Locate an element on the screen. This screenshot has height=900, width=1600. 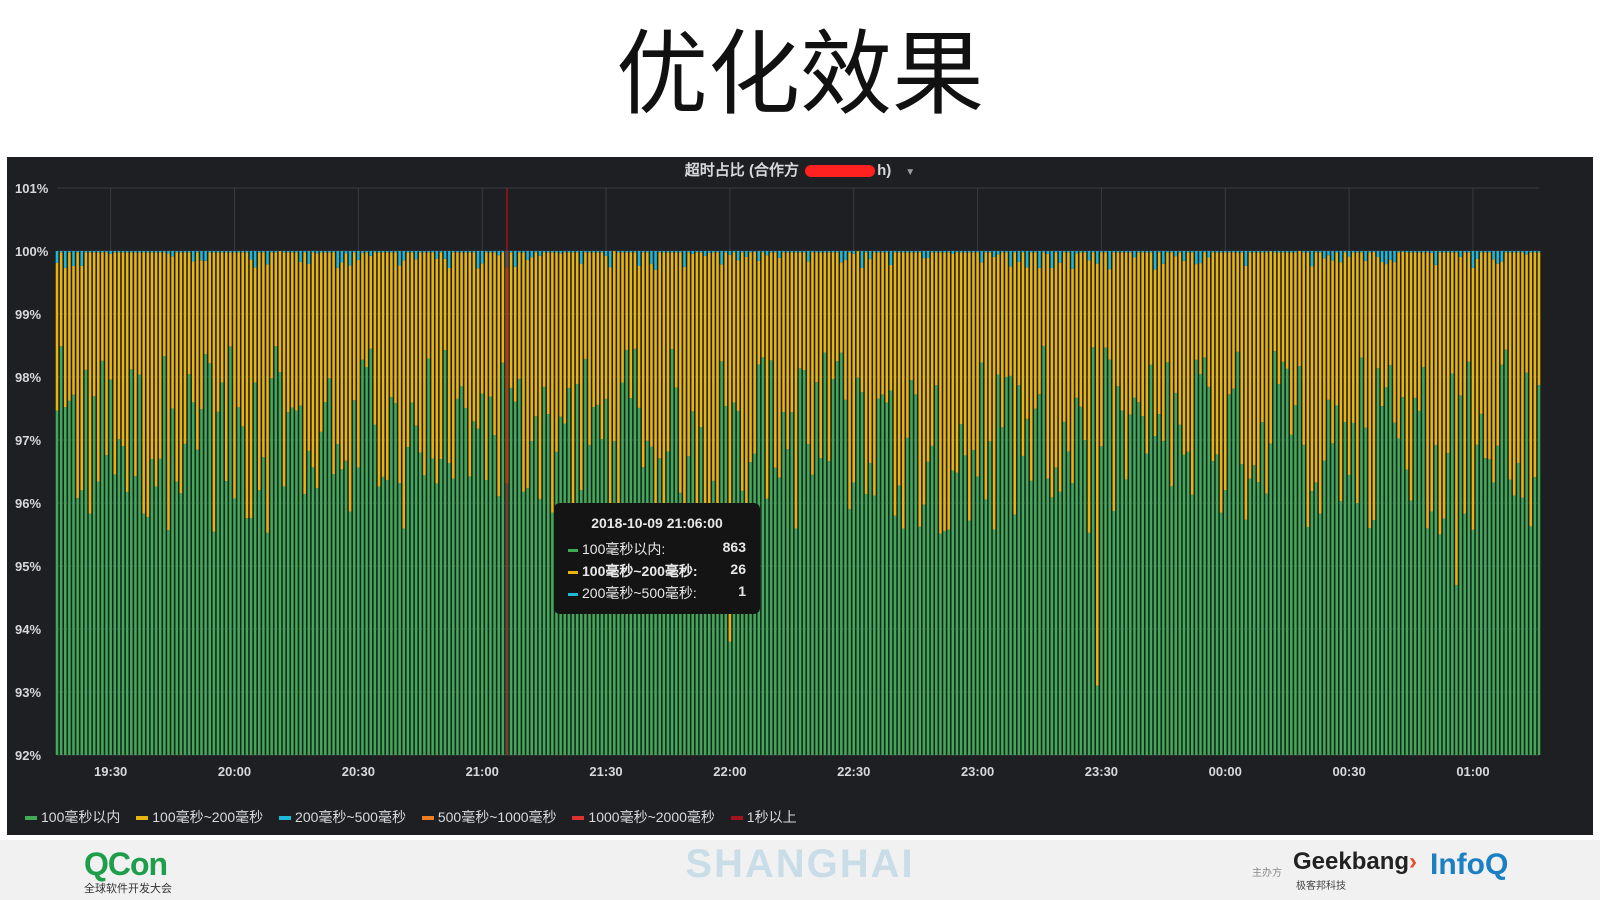
y-tick-label: 94% is located at coordinates (28, 629).